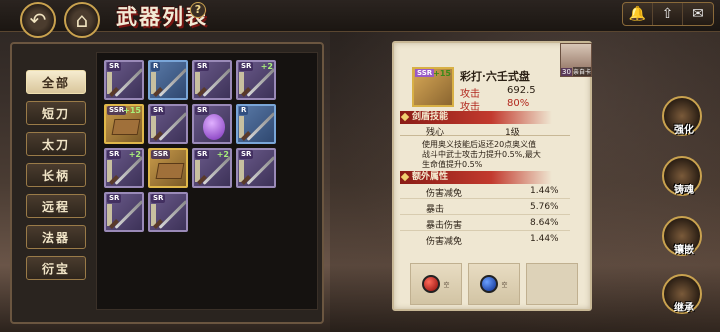 The width and height of the screenshot is (720, 332). I want to click on back-button: ↶, so click(38, 20).